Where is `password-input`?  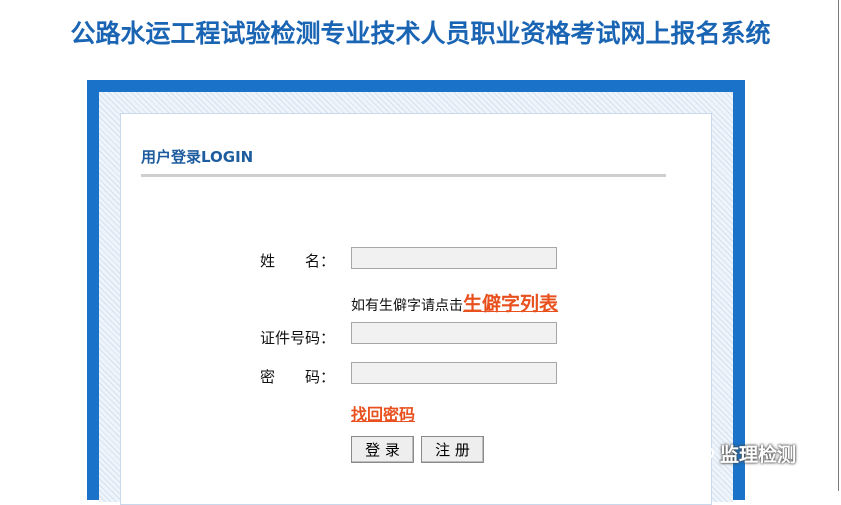
password-input is located at coordinates (454, 373).